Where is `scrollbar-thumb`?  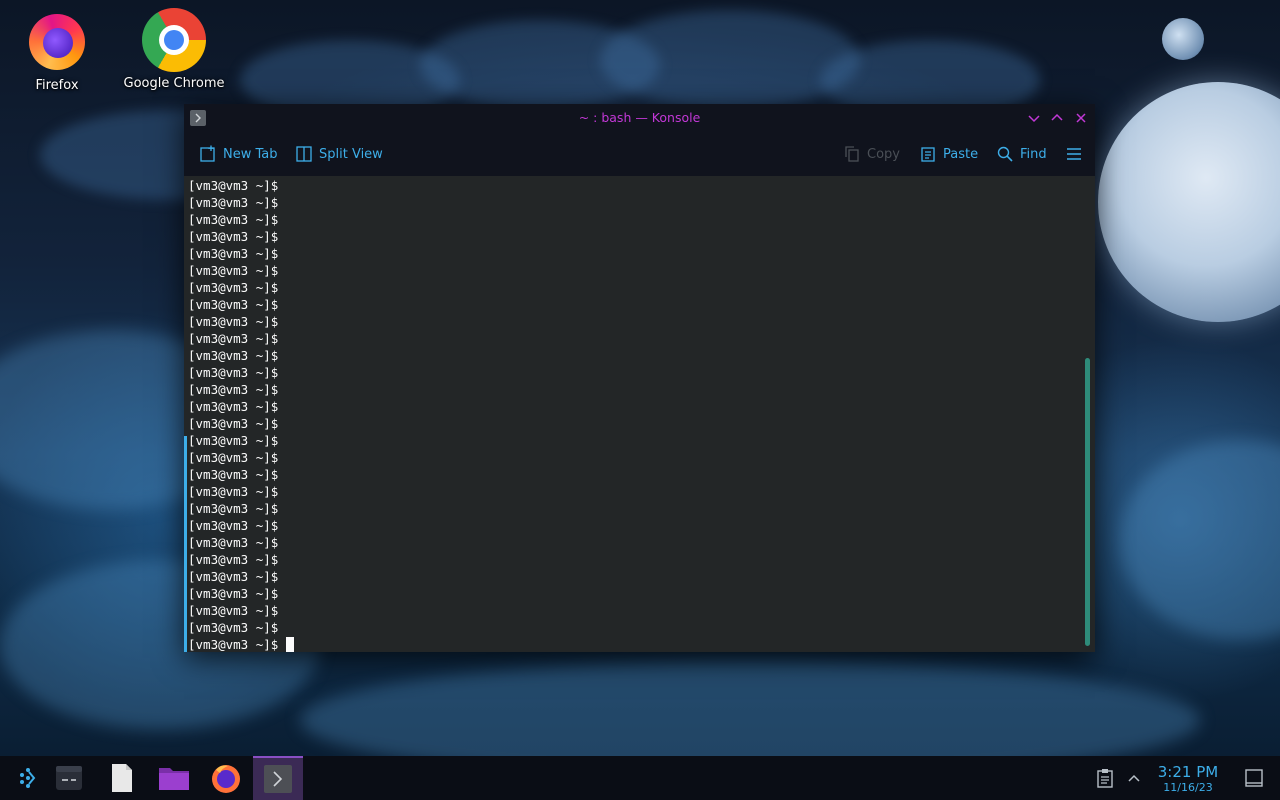
scrollbar-thumb is located at coordinates (1087, 502).